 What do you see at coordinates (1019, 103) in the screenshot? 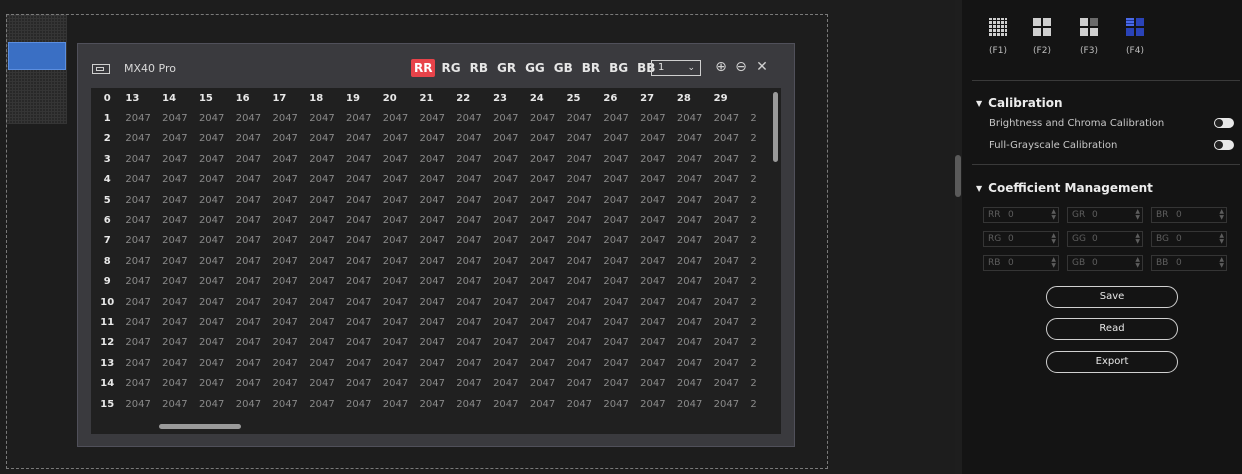
I see `calibration-section-title: ▼ Calibration` at bounding box center [1019, 103].